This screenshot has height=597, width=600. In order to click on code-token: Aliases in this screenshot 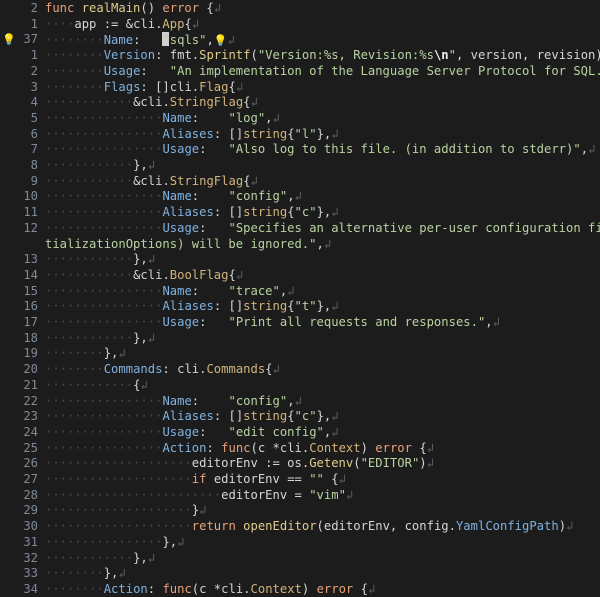, I will do `click(188, 306)`.